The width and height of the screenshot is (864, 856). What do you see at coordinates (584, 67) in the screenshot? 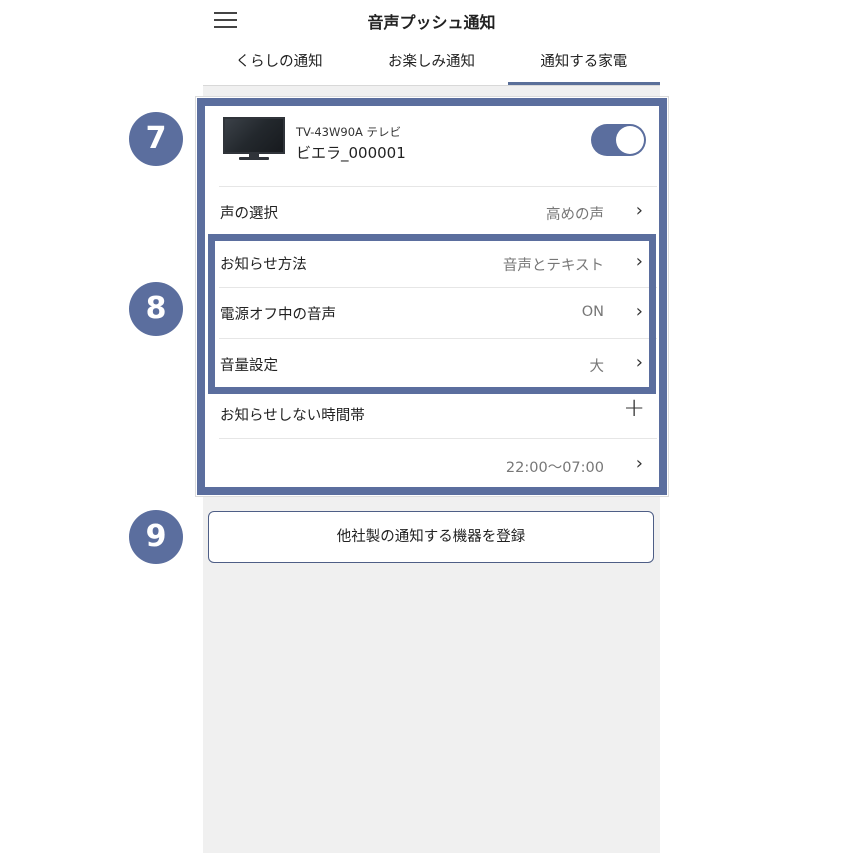
I see `tab-notifying-appliances: 通知する家電` at bounding box center [584, 67].